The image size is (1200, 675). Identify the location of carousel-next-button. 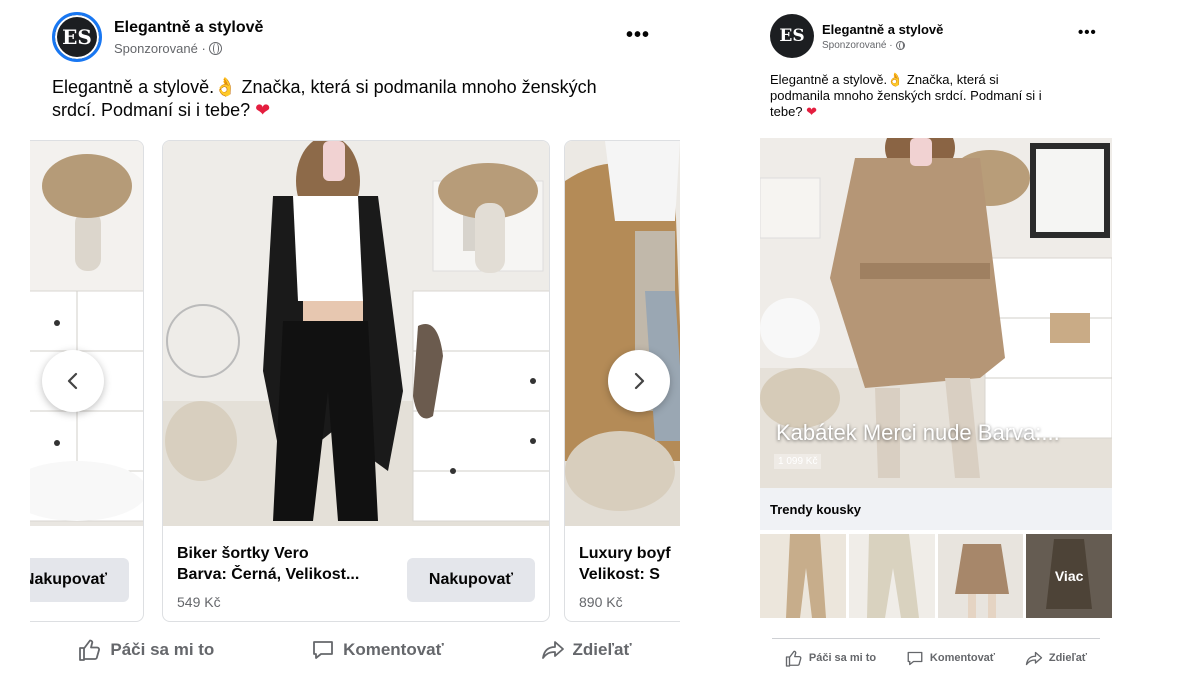
(639, 381).